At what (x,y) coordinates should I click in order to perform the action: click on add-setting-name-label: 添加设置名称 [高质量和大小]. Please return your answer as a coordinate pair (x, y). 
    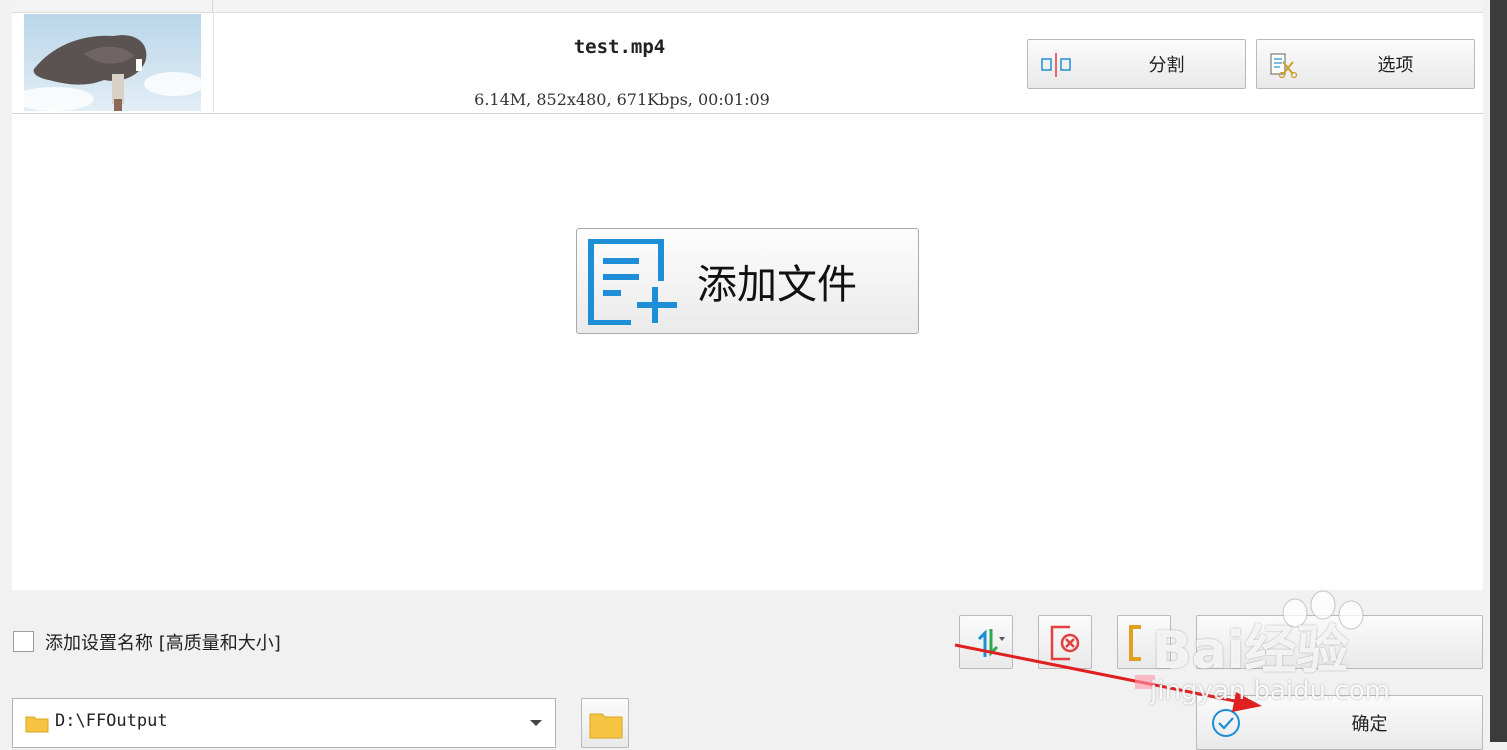
    Looking at the image, I should click on (163, 643).